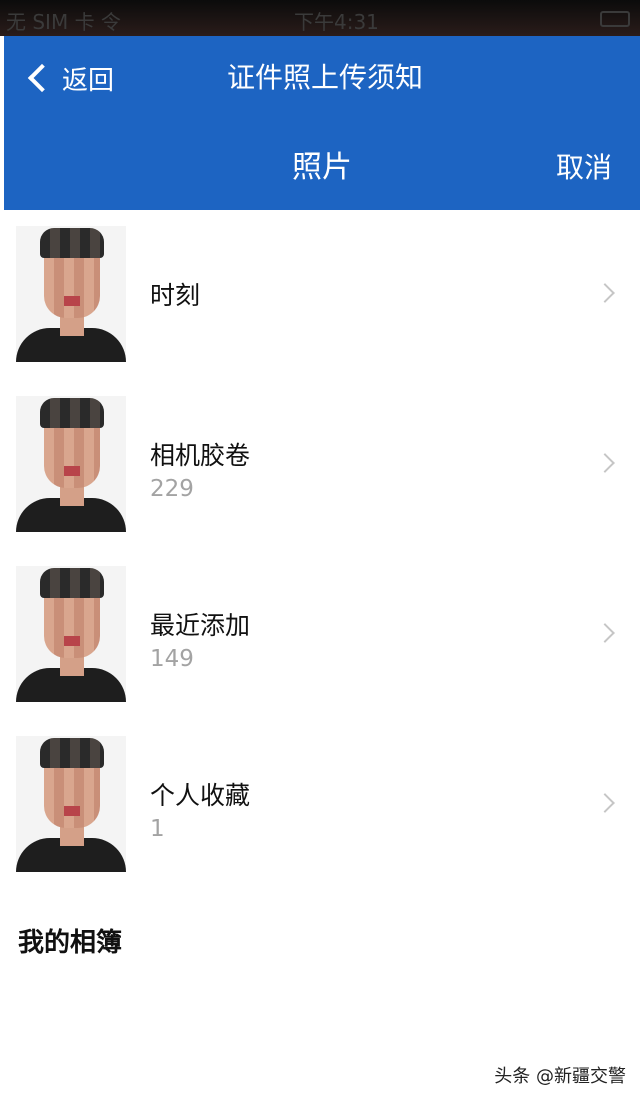 This screenshot has width=640, height=1106. Describe the element at coordinates (560, 1076) in the screenshot. I see `watermark: 头条 @新疆交警` at that location.